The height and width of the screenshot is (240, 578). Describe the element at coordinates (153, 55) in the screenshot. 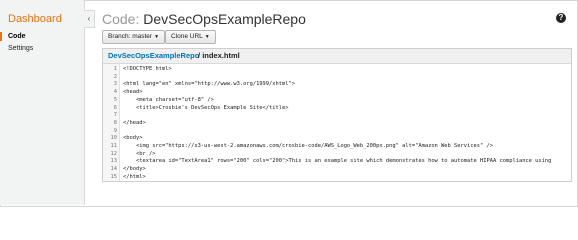

I see `breadcrumb-repo-link: DevSecOpsExampleRepo` at that location.